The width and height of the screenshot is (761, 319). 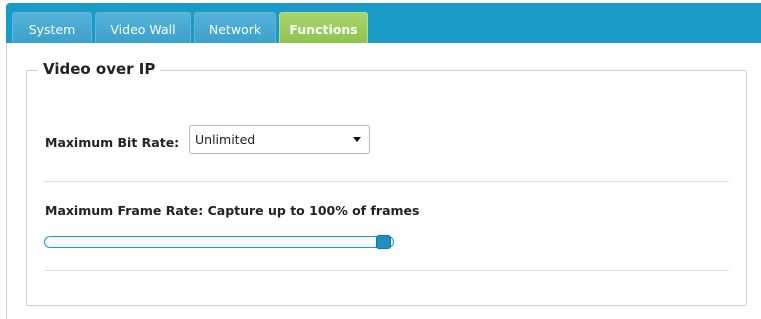 I want to click on tab-bar: System Video Wall Network Functions, so click(x=383, y=24).